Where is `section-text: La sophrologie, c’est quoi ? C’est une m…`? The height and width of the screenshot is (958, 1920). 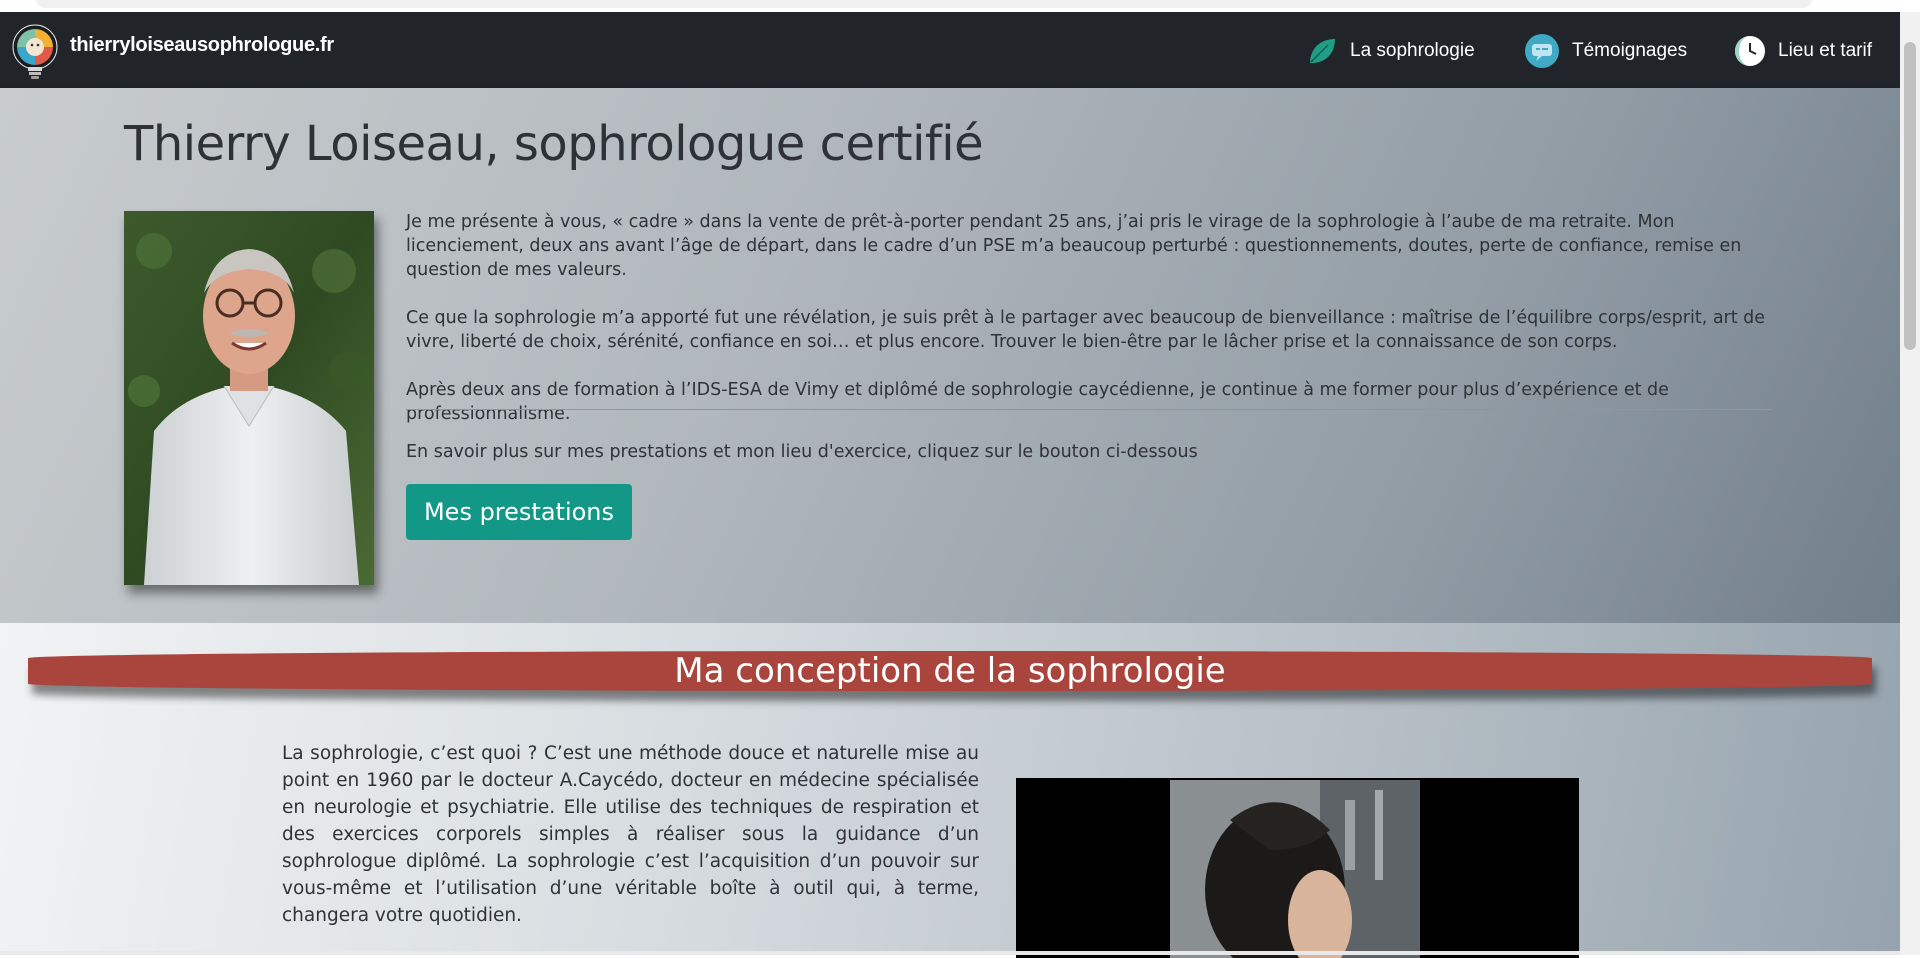 section-text: La sophrologie, c’est quoi ? C’est une m… is located at coordinates (630, 834).